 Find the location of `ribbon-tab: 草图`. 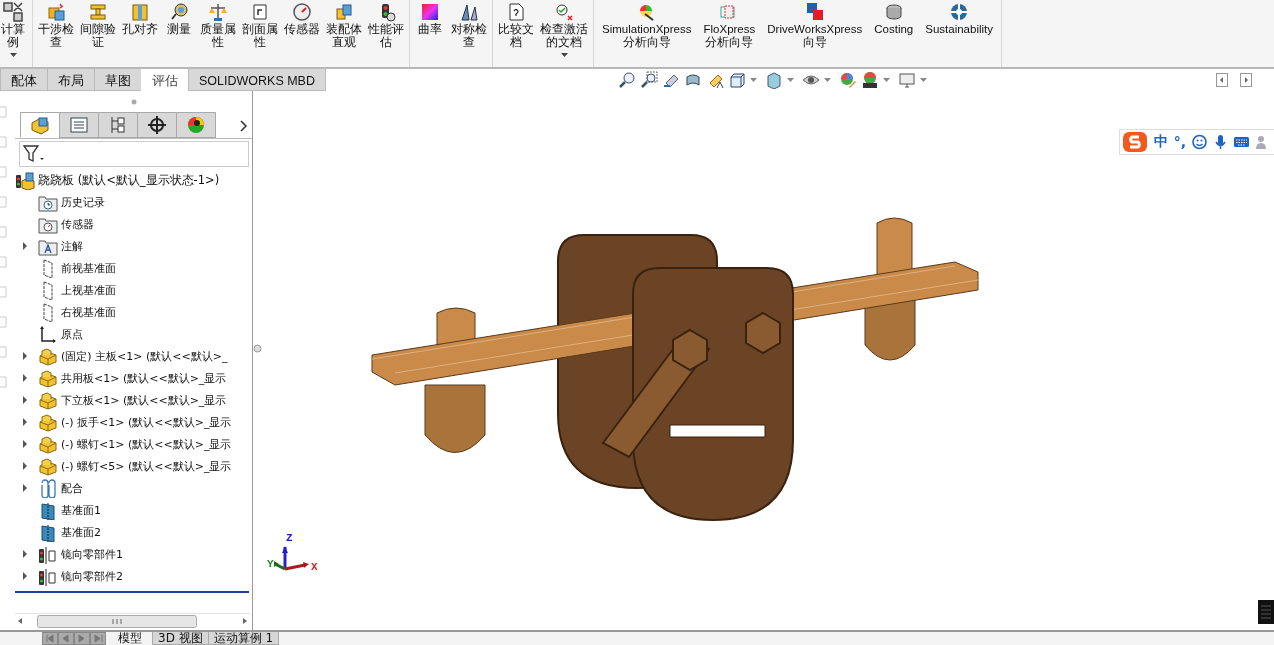

ribbon-tab: 草图 is located at coordinates (118, 80).